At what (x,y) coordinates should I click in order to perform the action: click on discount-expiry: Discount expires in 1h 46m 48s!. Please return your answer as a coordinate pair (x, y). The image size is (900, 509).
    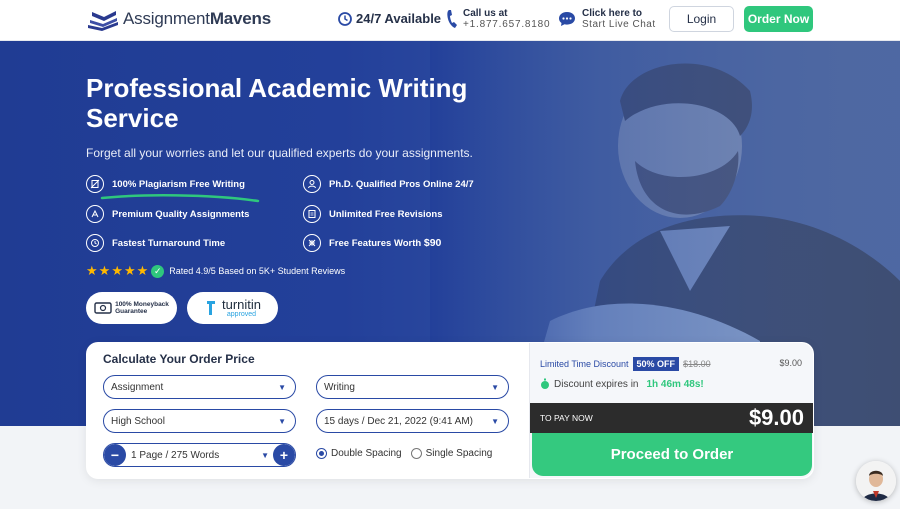
    Looking at the image, I should click on (622, 384).